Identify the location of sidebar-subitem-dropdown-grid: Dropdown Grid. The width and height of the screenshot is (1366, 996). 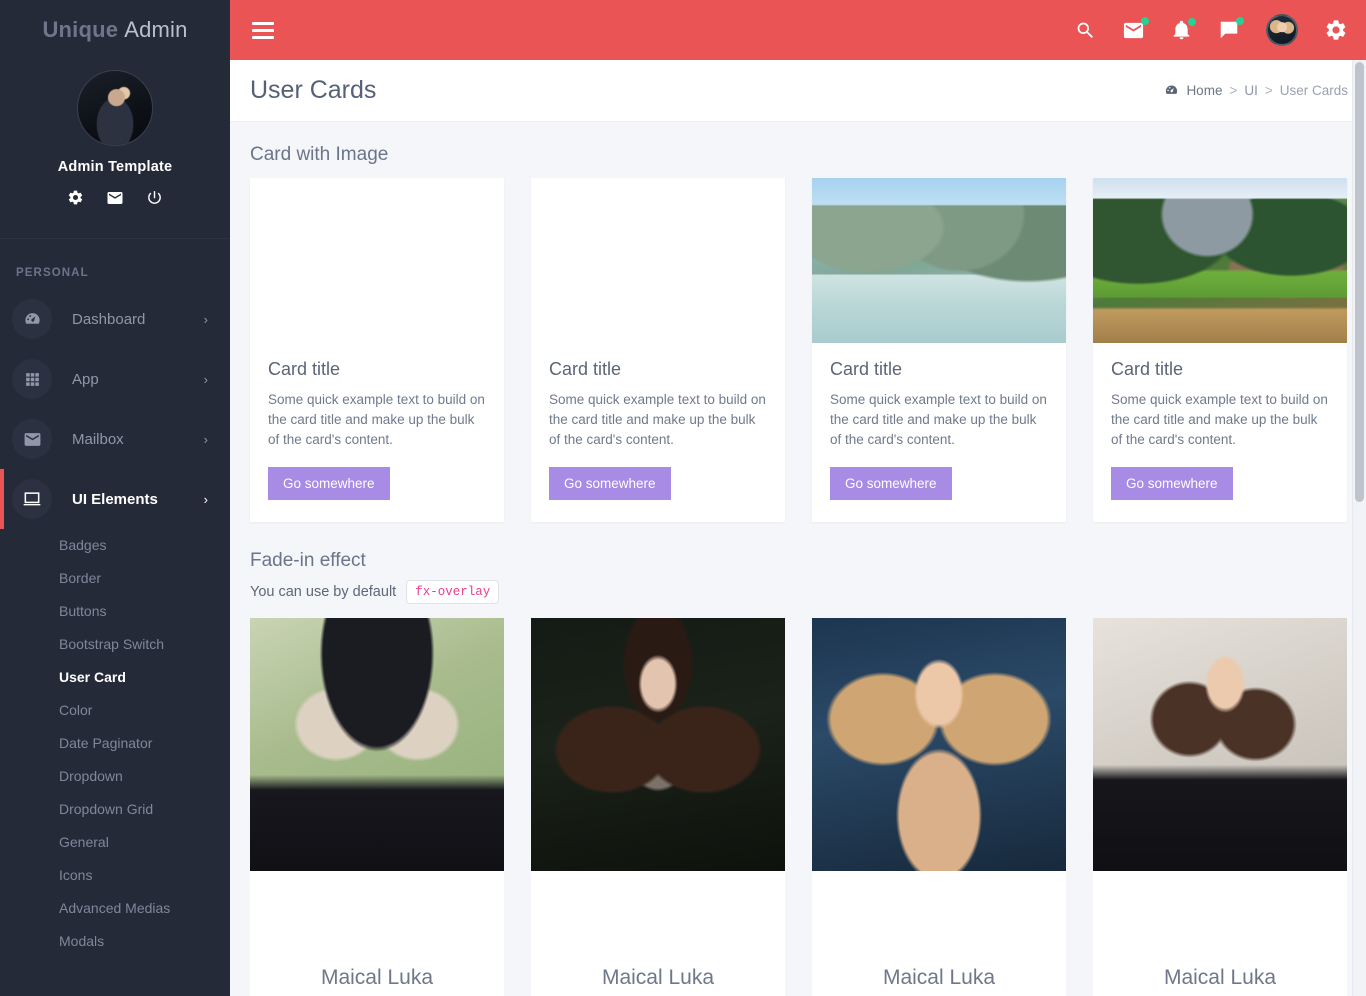
(115, 809).